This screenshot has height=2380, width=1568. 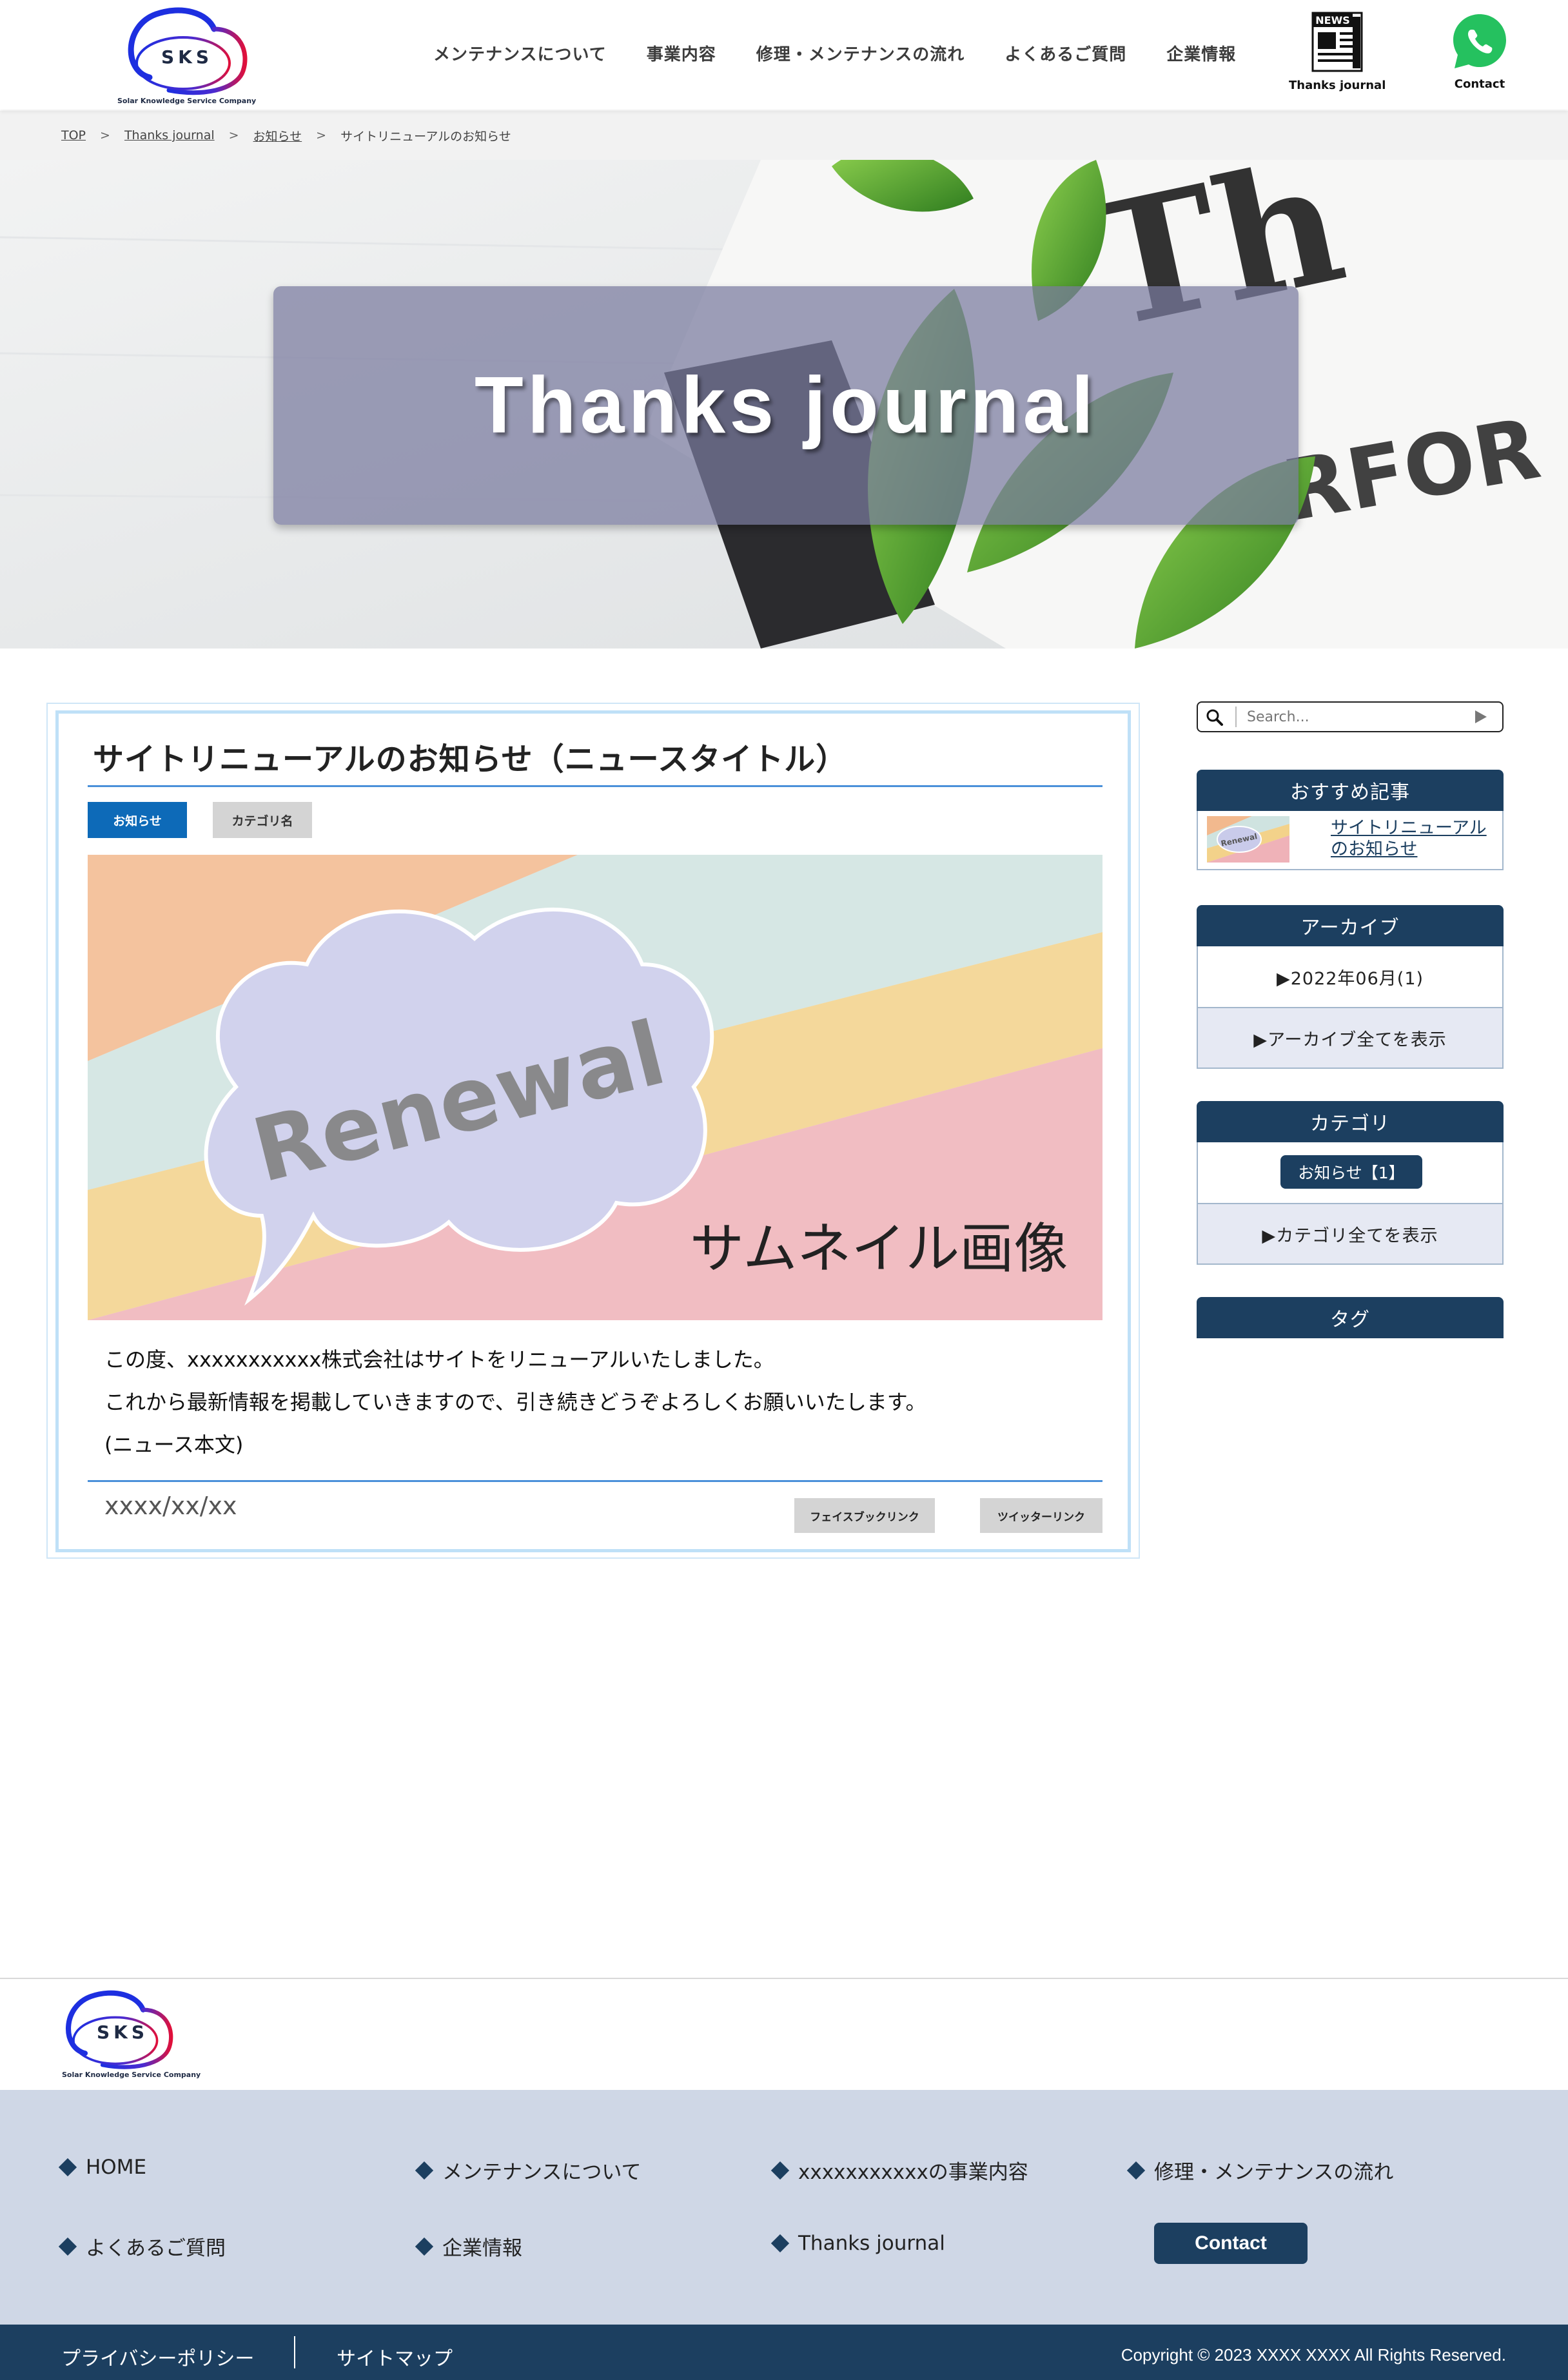 I want to click on breadcrumb-thanks-journal: Thanks journal, so click(x=169, y=135).